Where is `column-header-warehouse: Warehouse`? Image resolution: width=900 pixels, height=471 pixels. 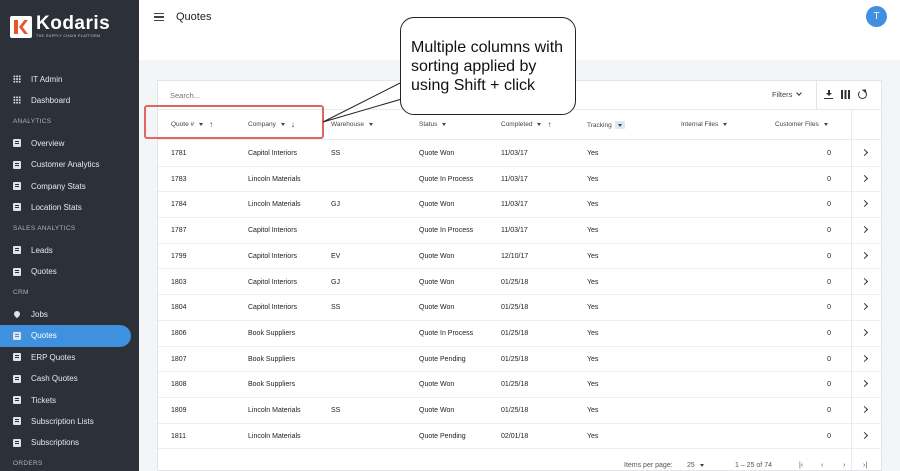 column-header-warehouse: Warehouse is located at coordinates (352, 124).